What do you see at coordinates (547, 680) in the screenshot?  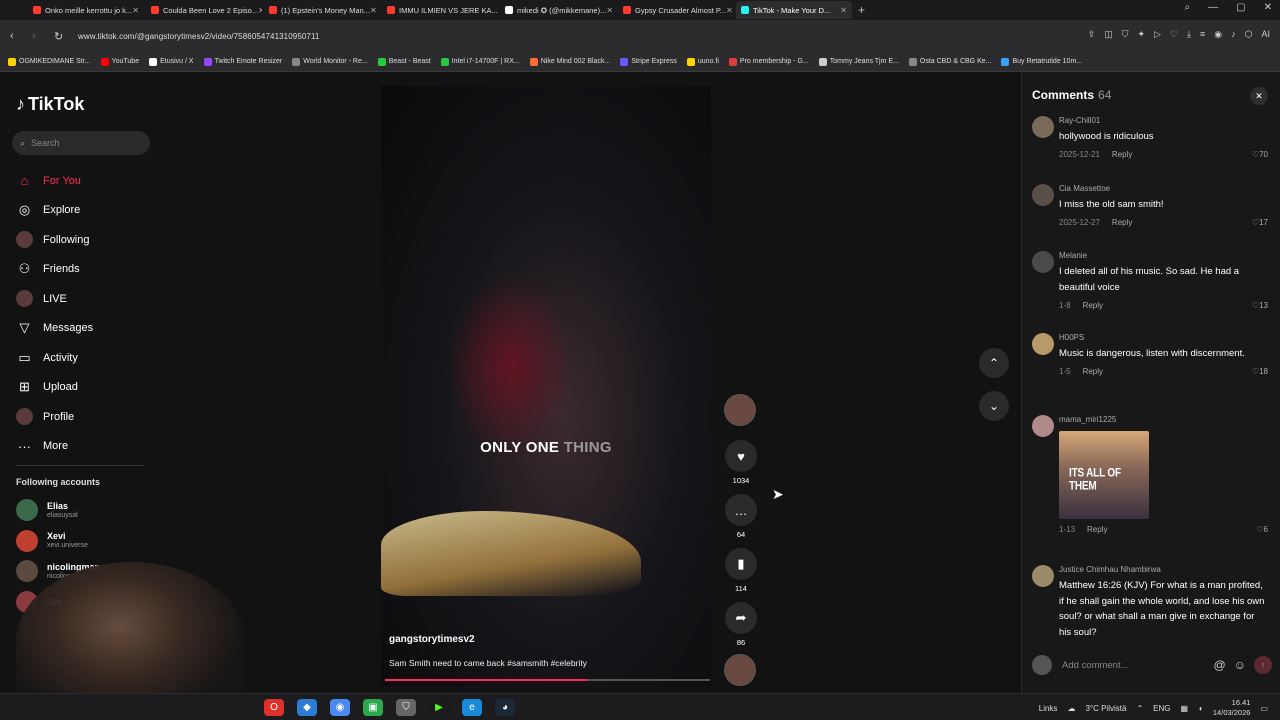 I see `video-progress-bar` at bounding box center [547, 680].